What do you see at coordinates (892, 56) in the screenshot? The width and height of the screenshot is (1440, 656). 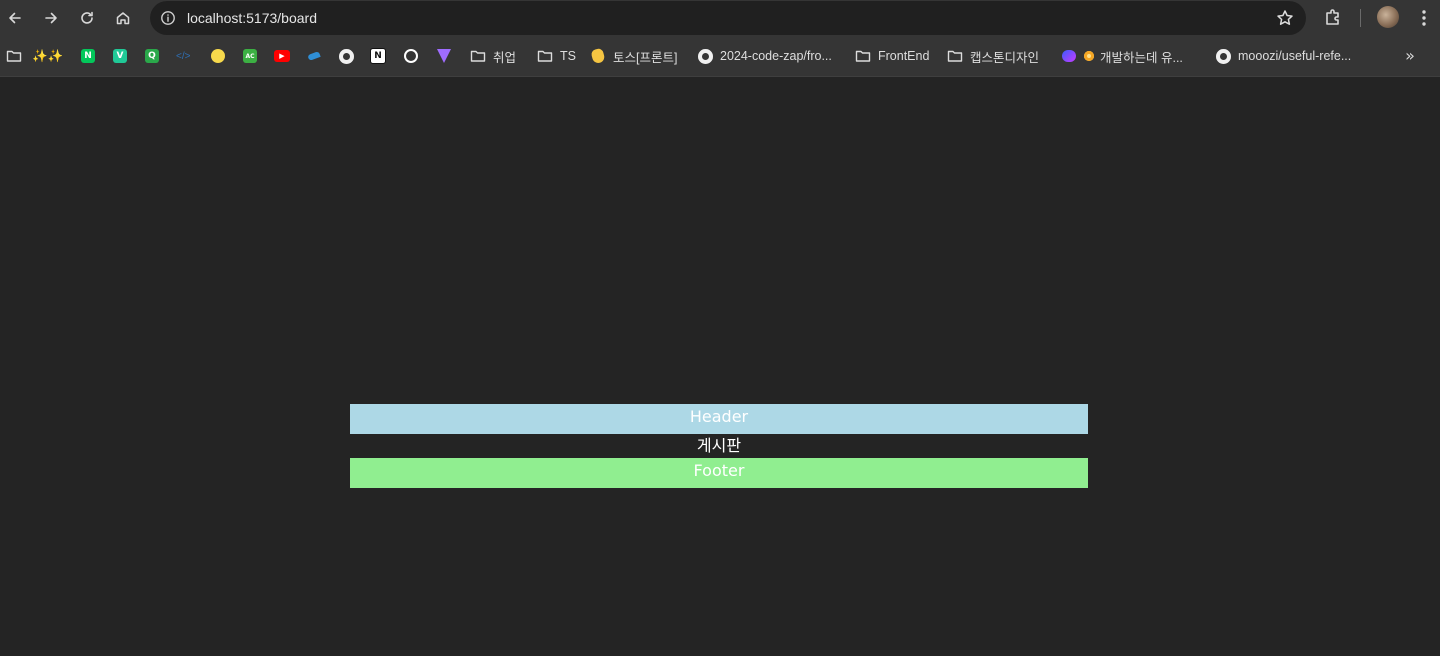 I see `bookmark-folder-frontend: FrontEnd` at bounding box center [892, 56].